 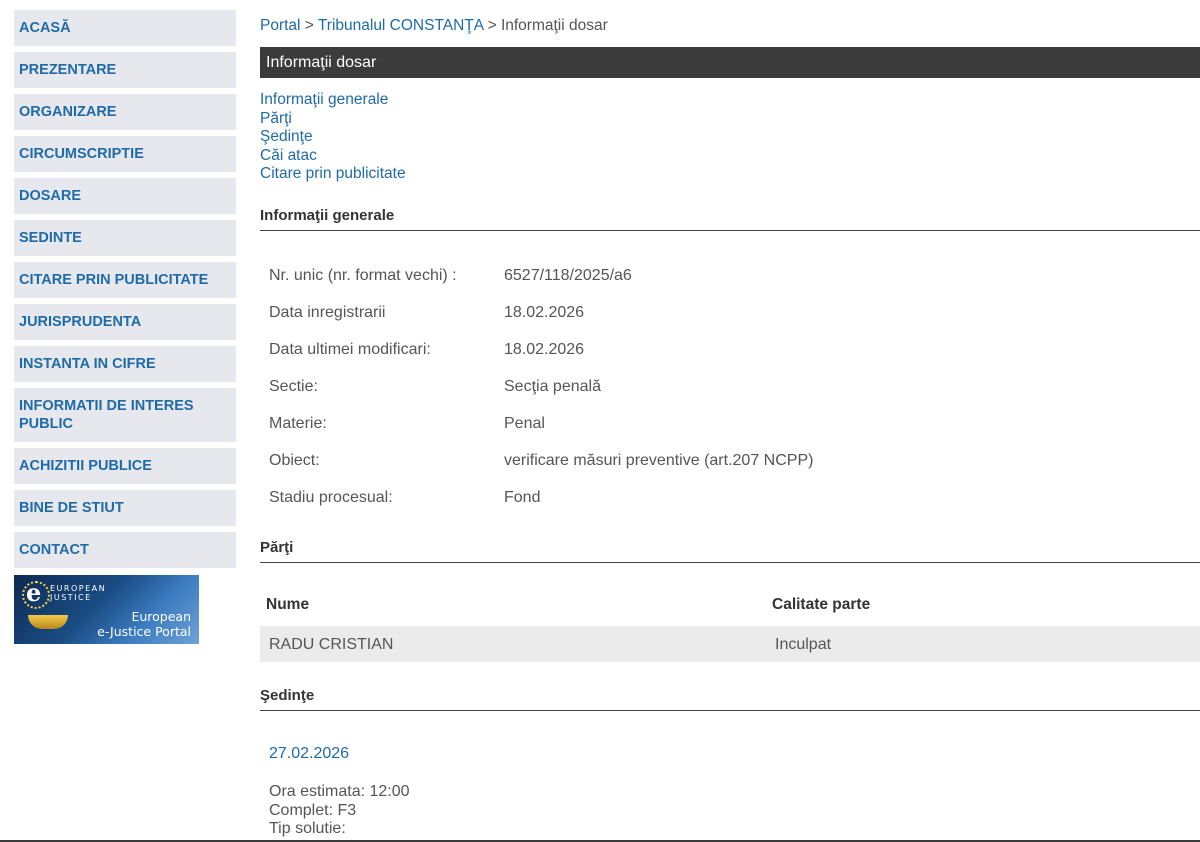 I want to click on toc-link-sedinte: Şedinţe, so click(x=333, y=137).